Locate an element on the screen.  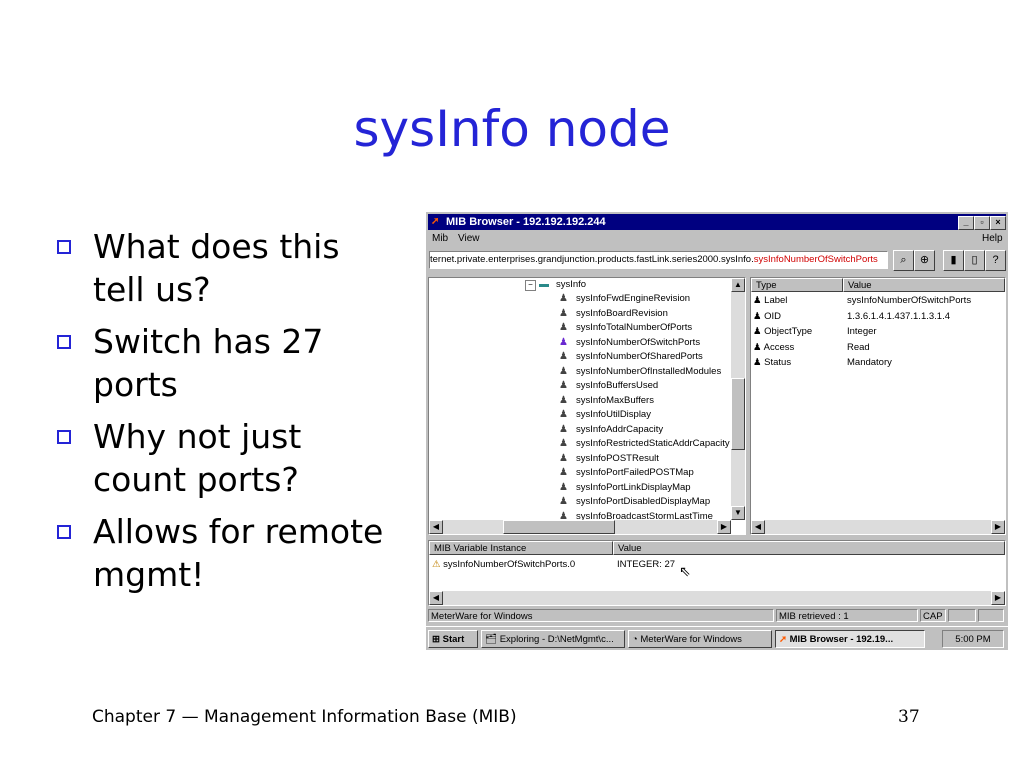
app-icon: ➚ is located at coordinates (435, 221).